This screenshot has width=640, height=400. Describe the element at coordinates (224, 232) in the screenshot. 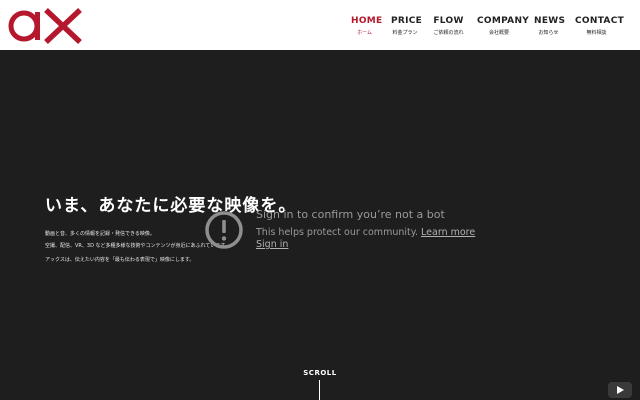

I see `alert-circle-icon` at that location.